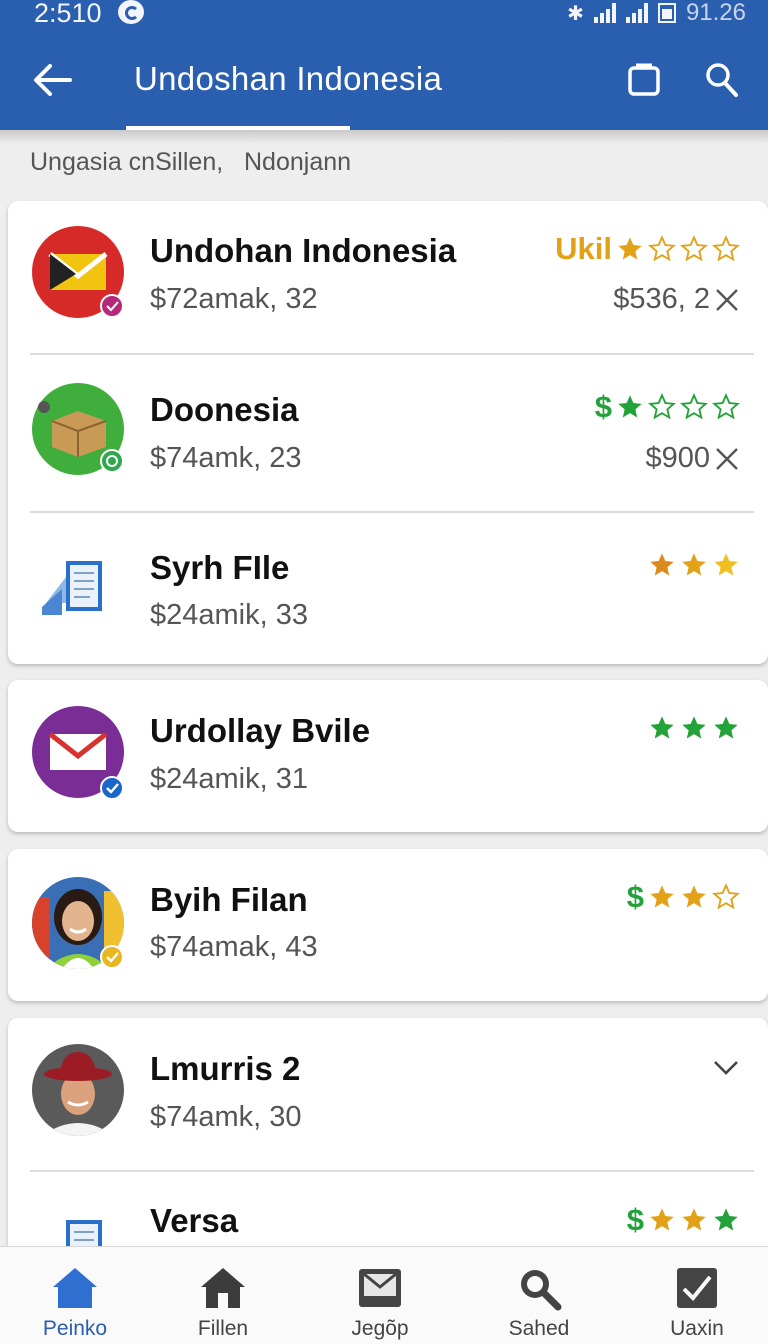 The height and width of the screenshot is (1344, 768). What do you see at coordinates (229, 615) in the screenshot?
I see `item-subtitle: $24amik, 33` at bounding box center [229, 615].